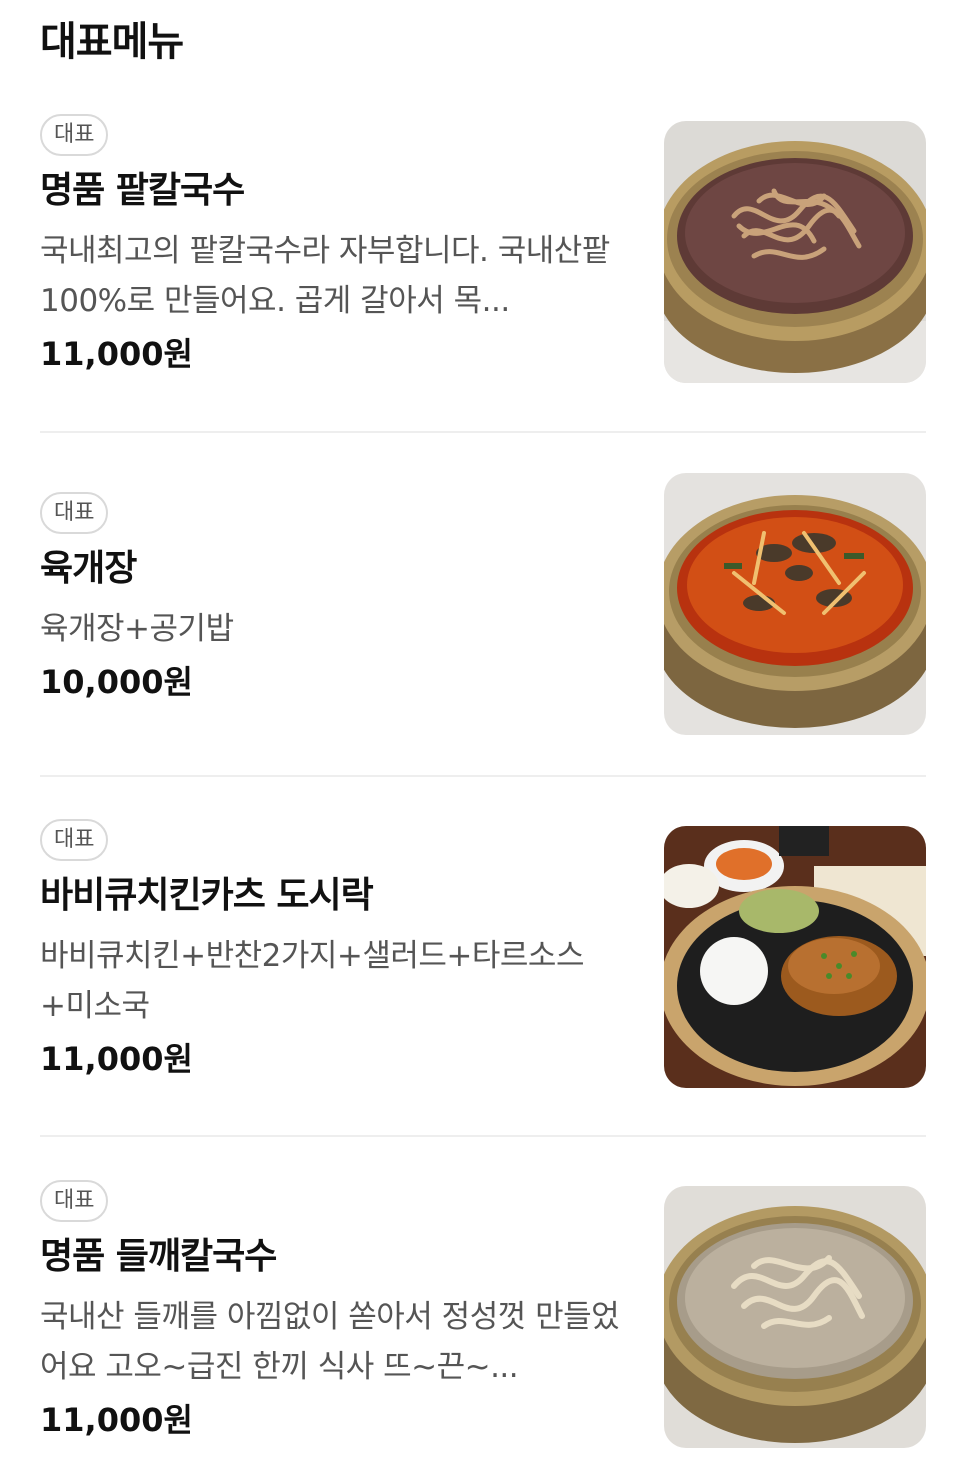 Image resolution: width=966 pixels, height=1479 pixels. Describe the element at coordinates (795, 1317) in the screenshot. I see `perilla-noodle-photo` at that location.